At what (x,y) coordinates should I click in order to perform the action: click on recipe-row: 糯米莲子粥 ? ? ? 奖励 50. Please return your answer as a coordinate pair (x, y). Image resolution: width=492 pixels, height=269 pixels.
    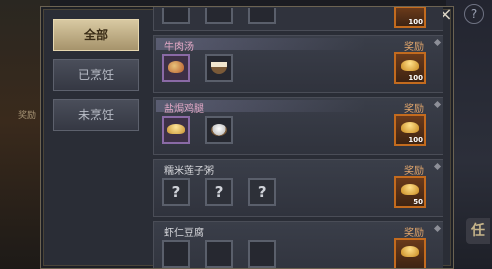
    Looking at the image, I should click on (298, 188).